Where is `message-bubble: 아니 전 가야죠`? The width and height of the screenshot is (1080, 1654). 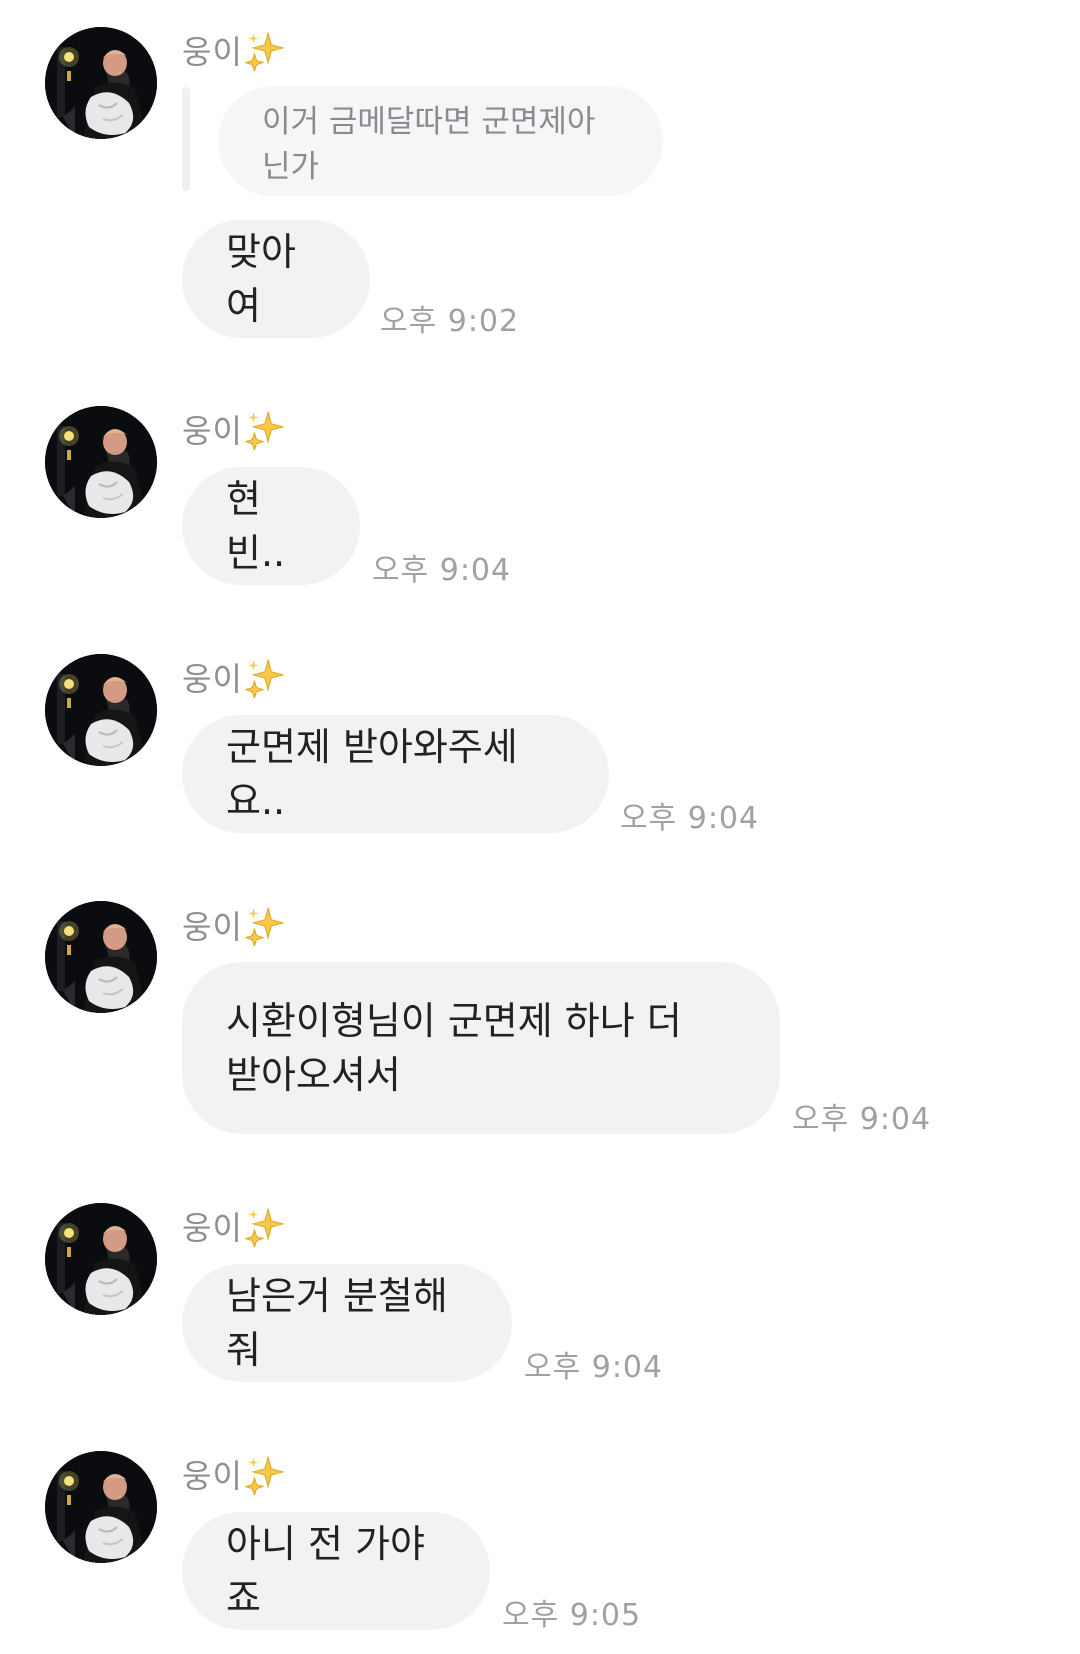 message-bubble: 아니 전 가야죠 is located at coordinates (336, 1571).